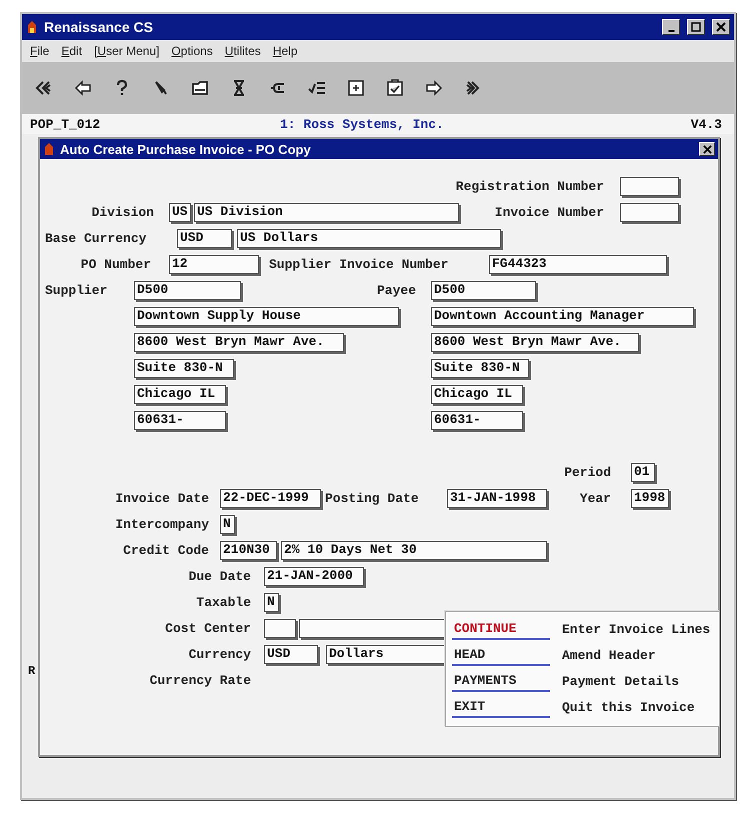  I want to click on input-field: Downtown Supply House, so click(266, 316).